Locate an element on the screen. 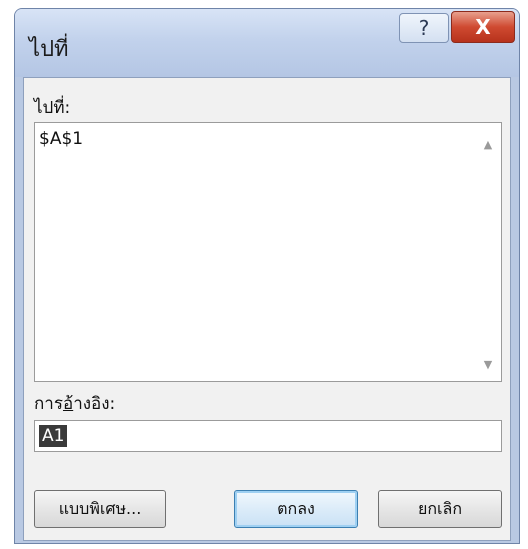  cancel-button: ยกเลิก is located at coordinates (440, 509).